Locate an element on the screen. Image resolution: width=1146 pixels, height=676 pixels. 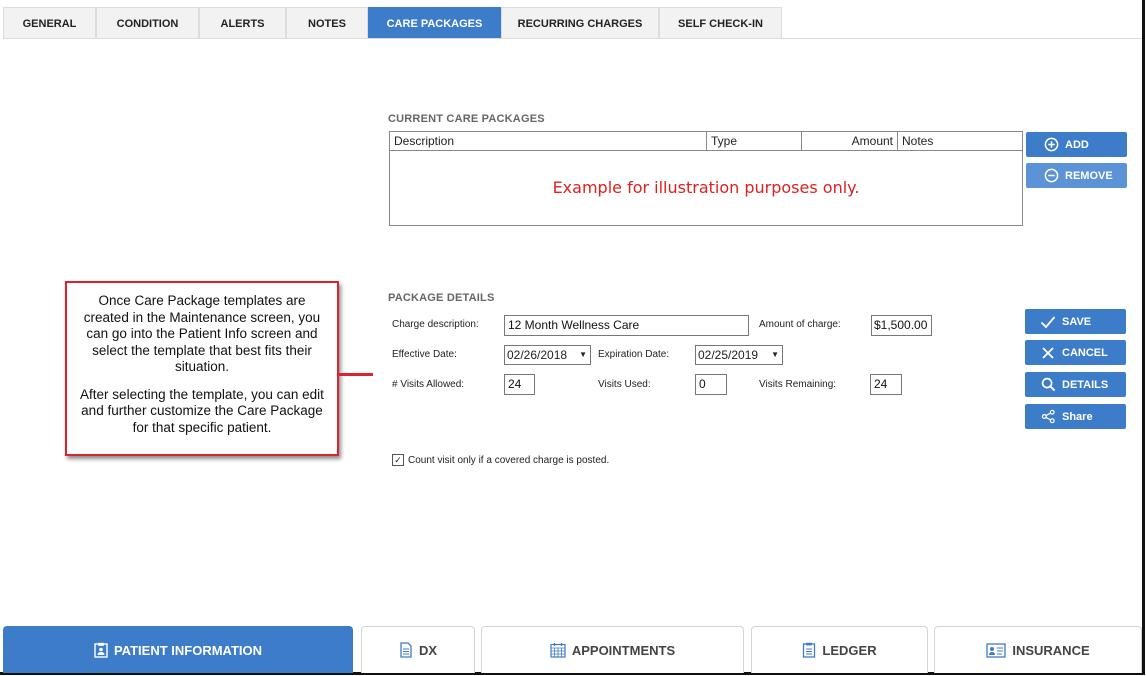
add-label: ADD is located at coordinates (1077, 144).